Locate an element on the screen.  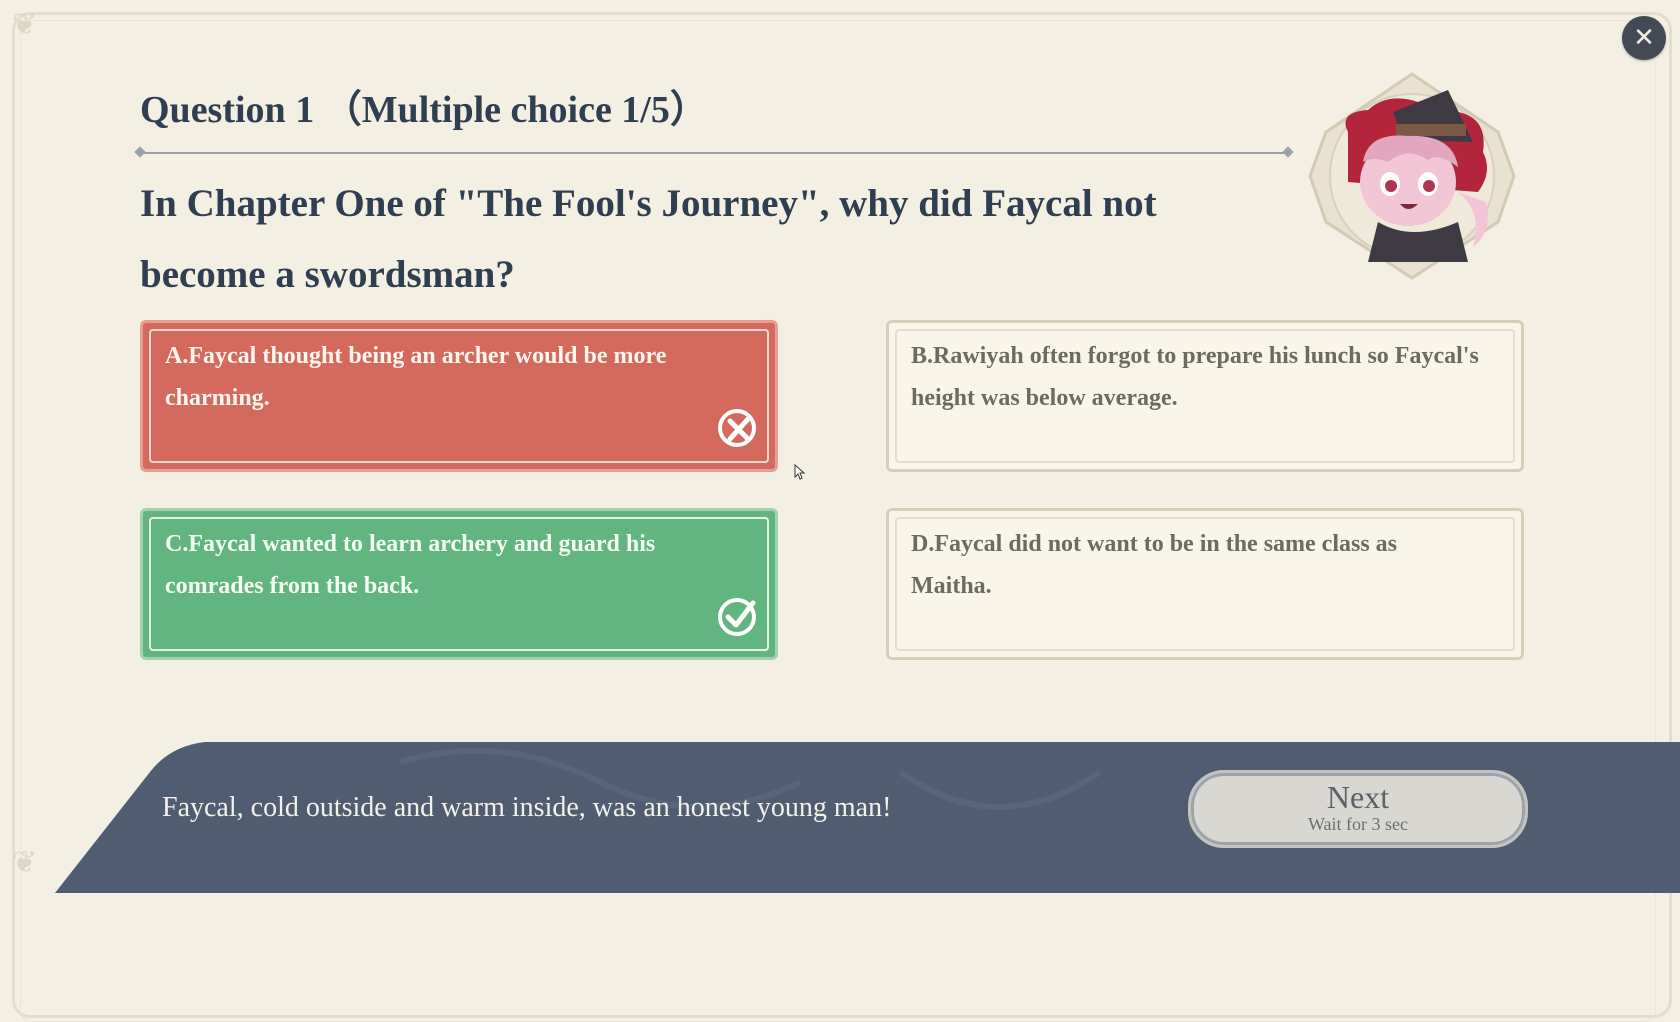
option-letter: C. is located at coordinates (177, 544).